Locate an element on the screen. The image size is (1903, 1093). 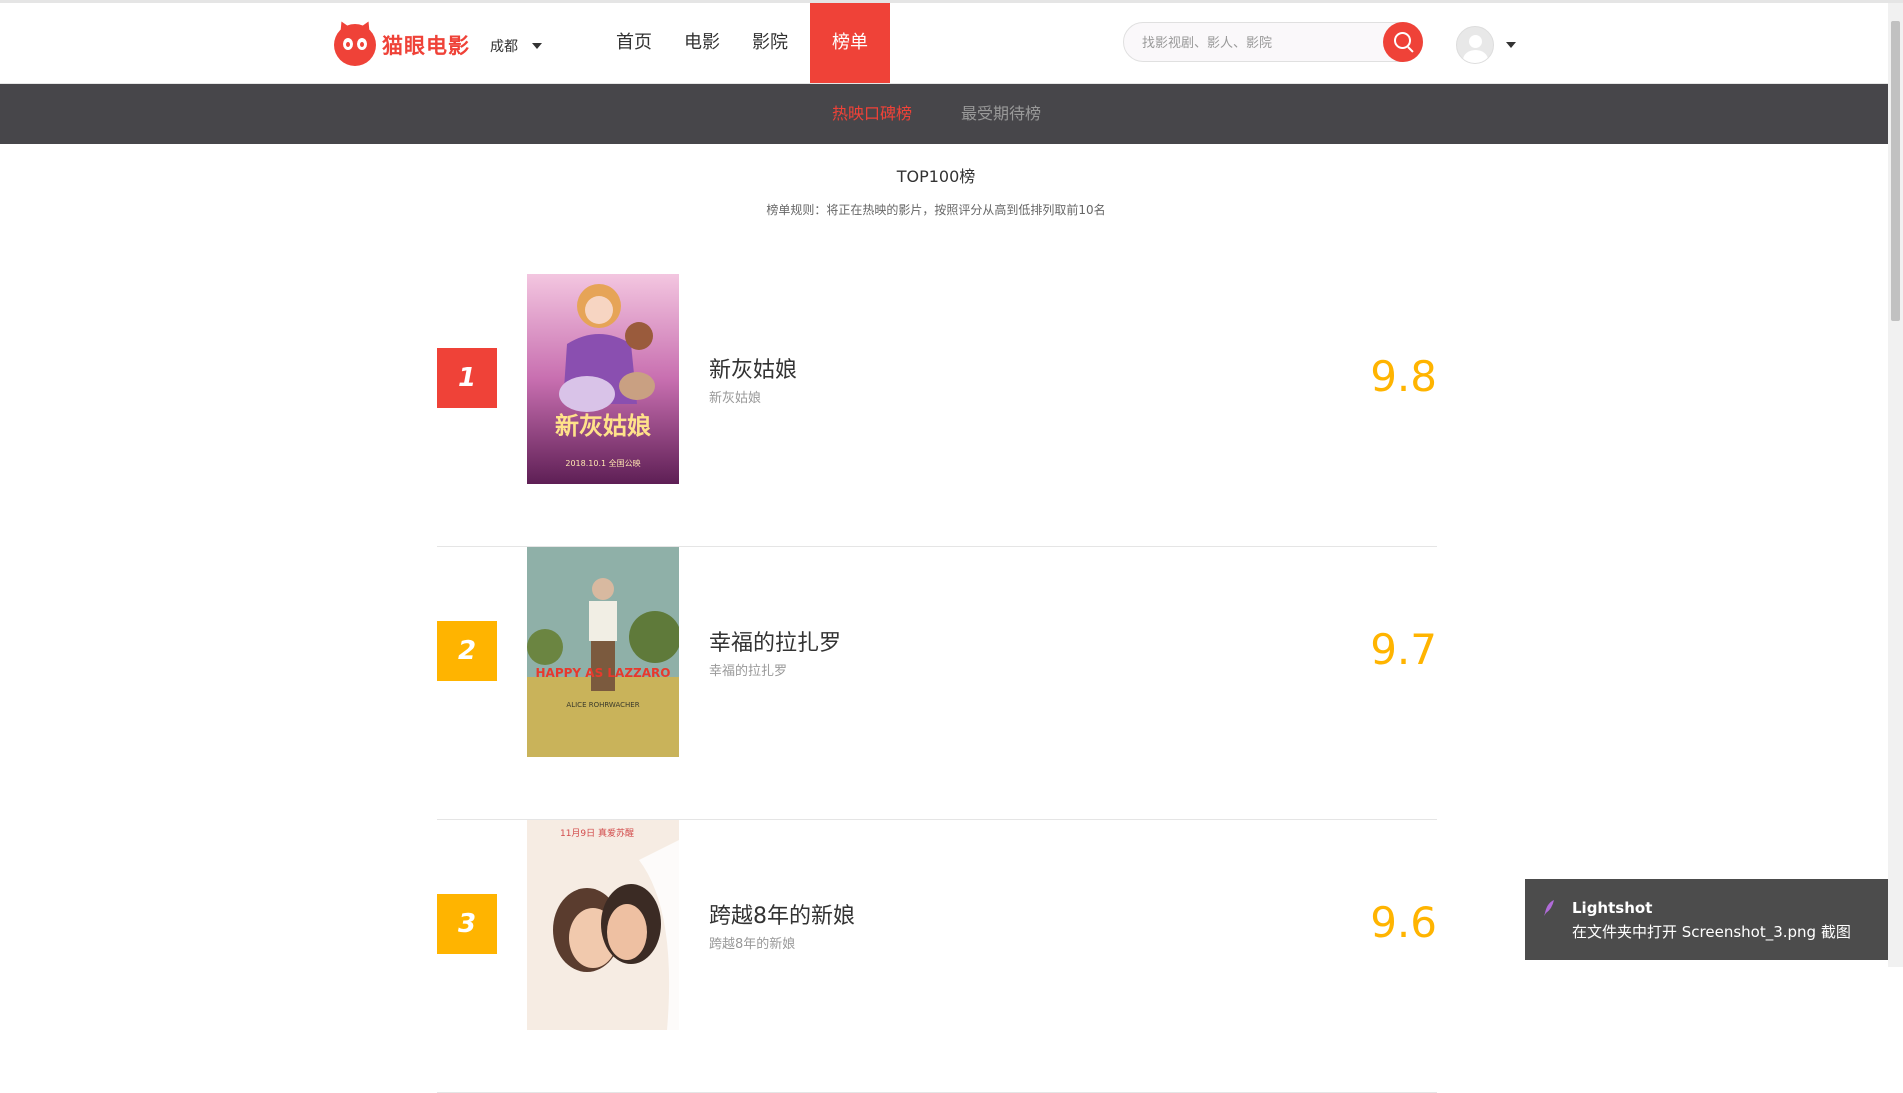
nav-item-movies: 电影 is located at coordinates (702, 43).